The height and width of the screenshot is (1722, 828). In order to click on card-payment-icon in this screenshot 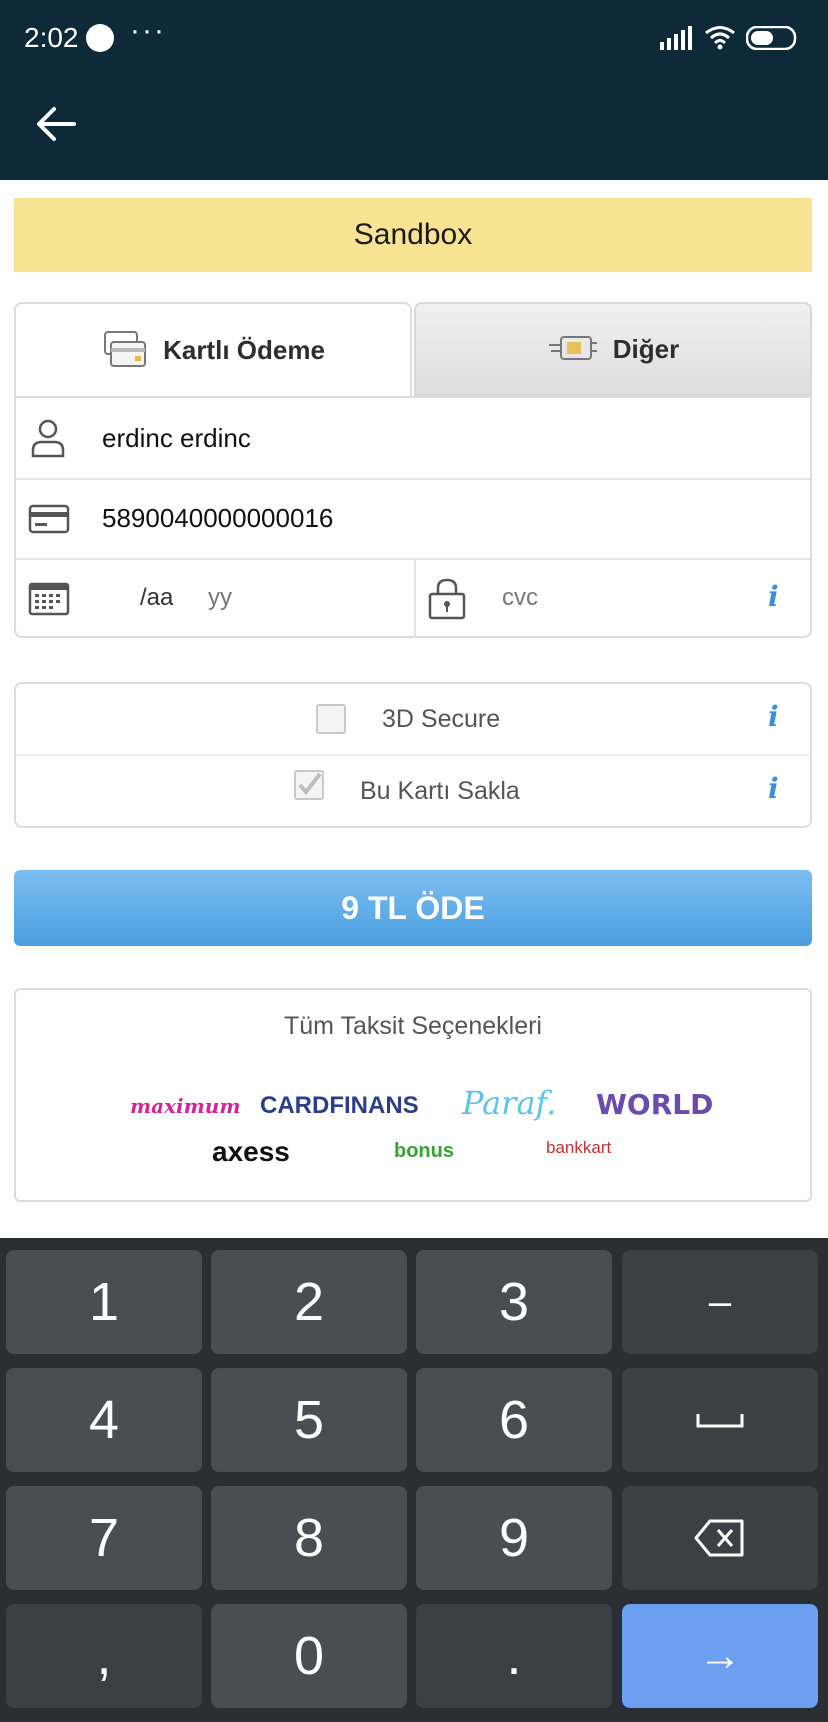, I will do `click(125, 349)`.